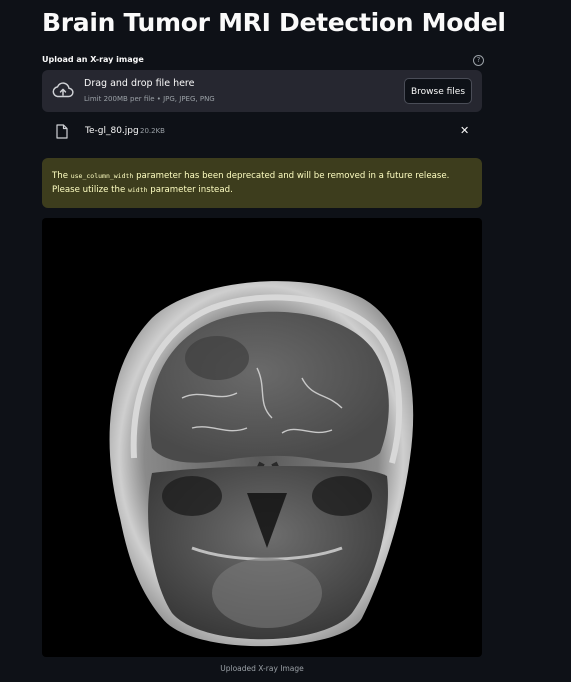  Describe the element at coordinates (190, 190) in the screenshot. I see `warning-text-3: parameter instead.` at that location.